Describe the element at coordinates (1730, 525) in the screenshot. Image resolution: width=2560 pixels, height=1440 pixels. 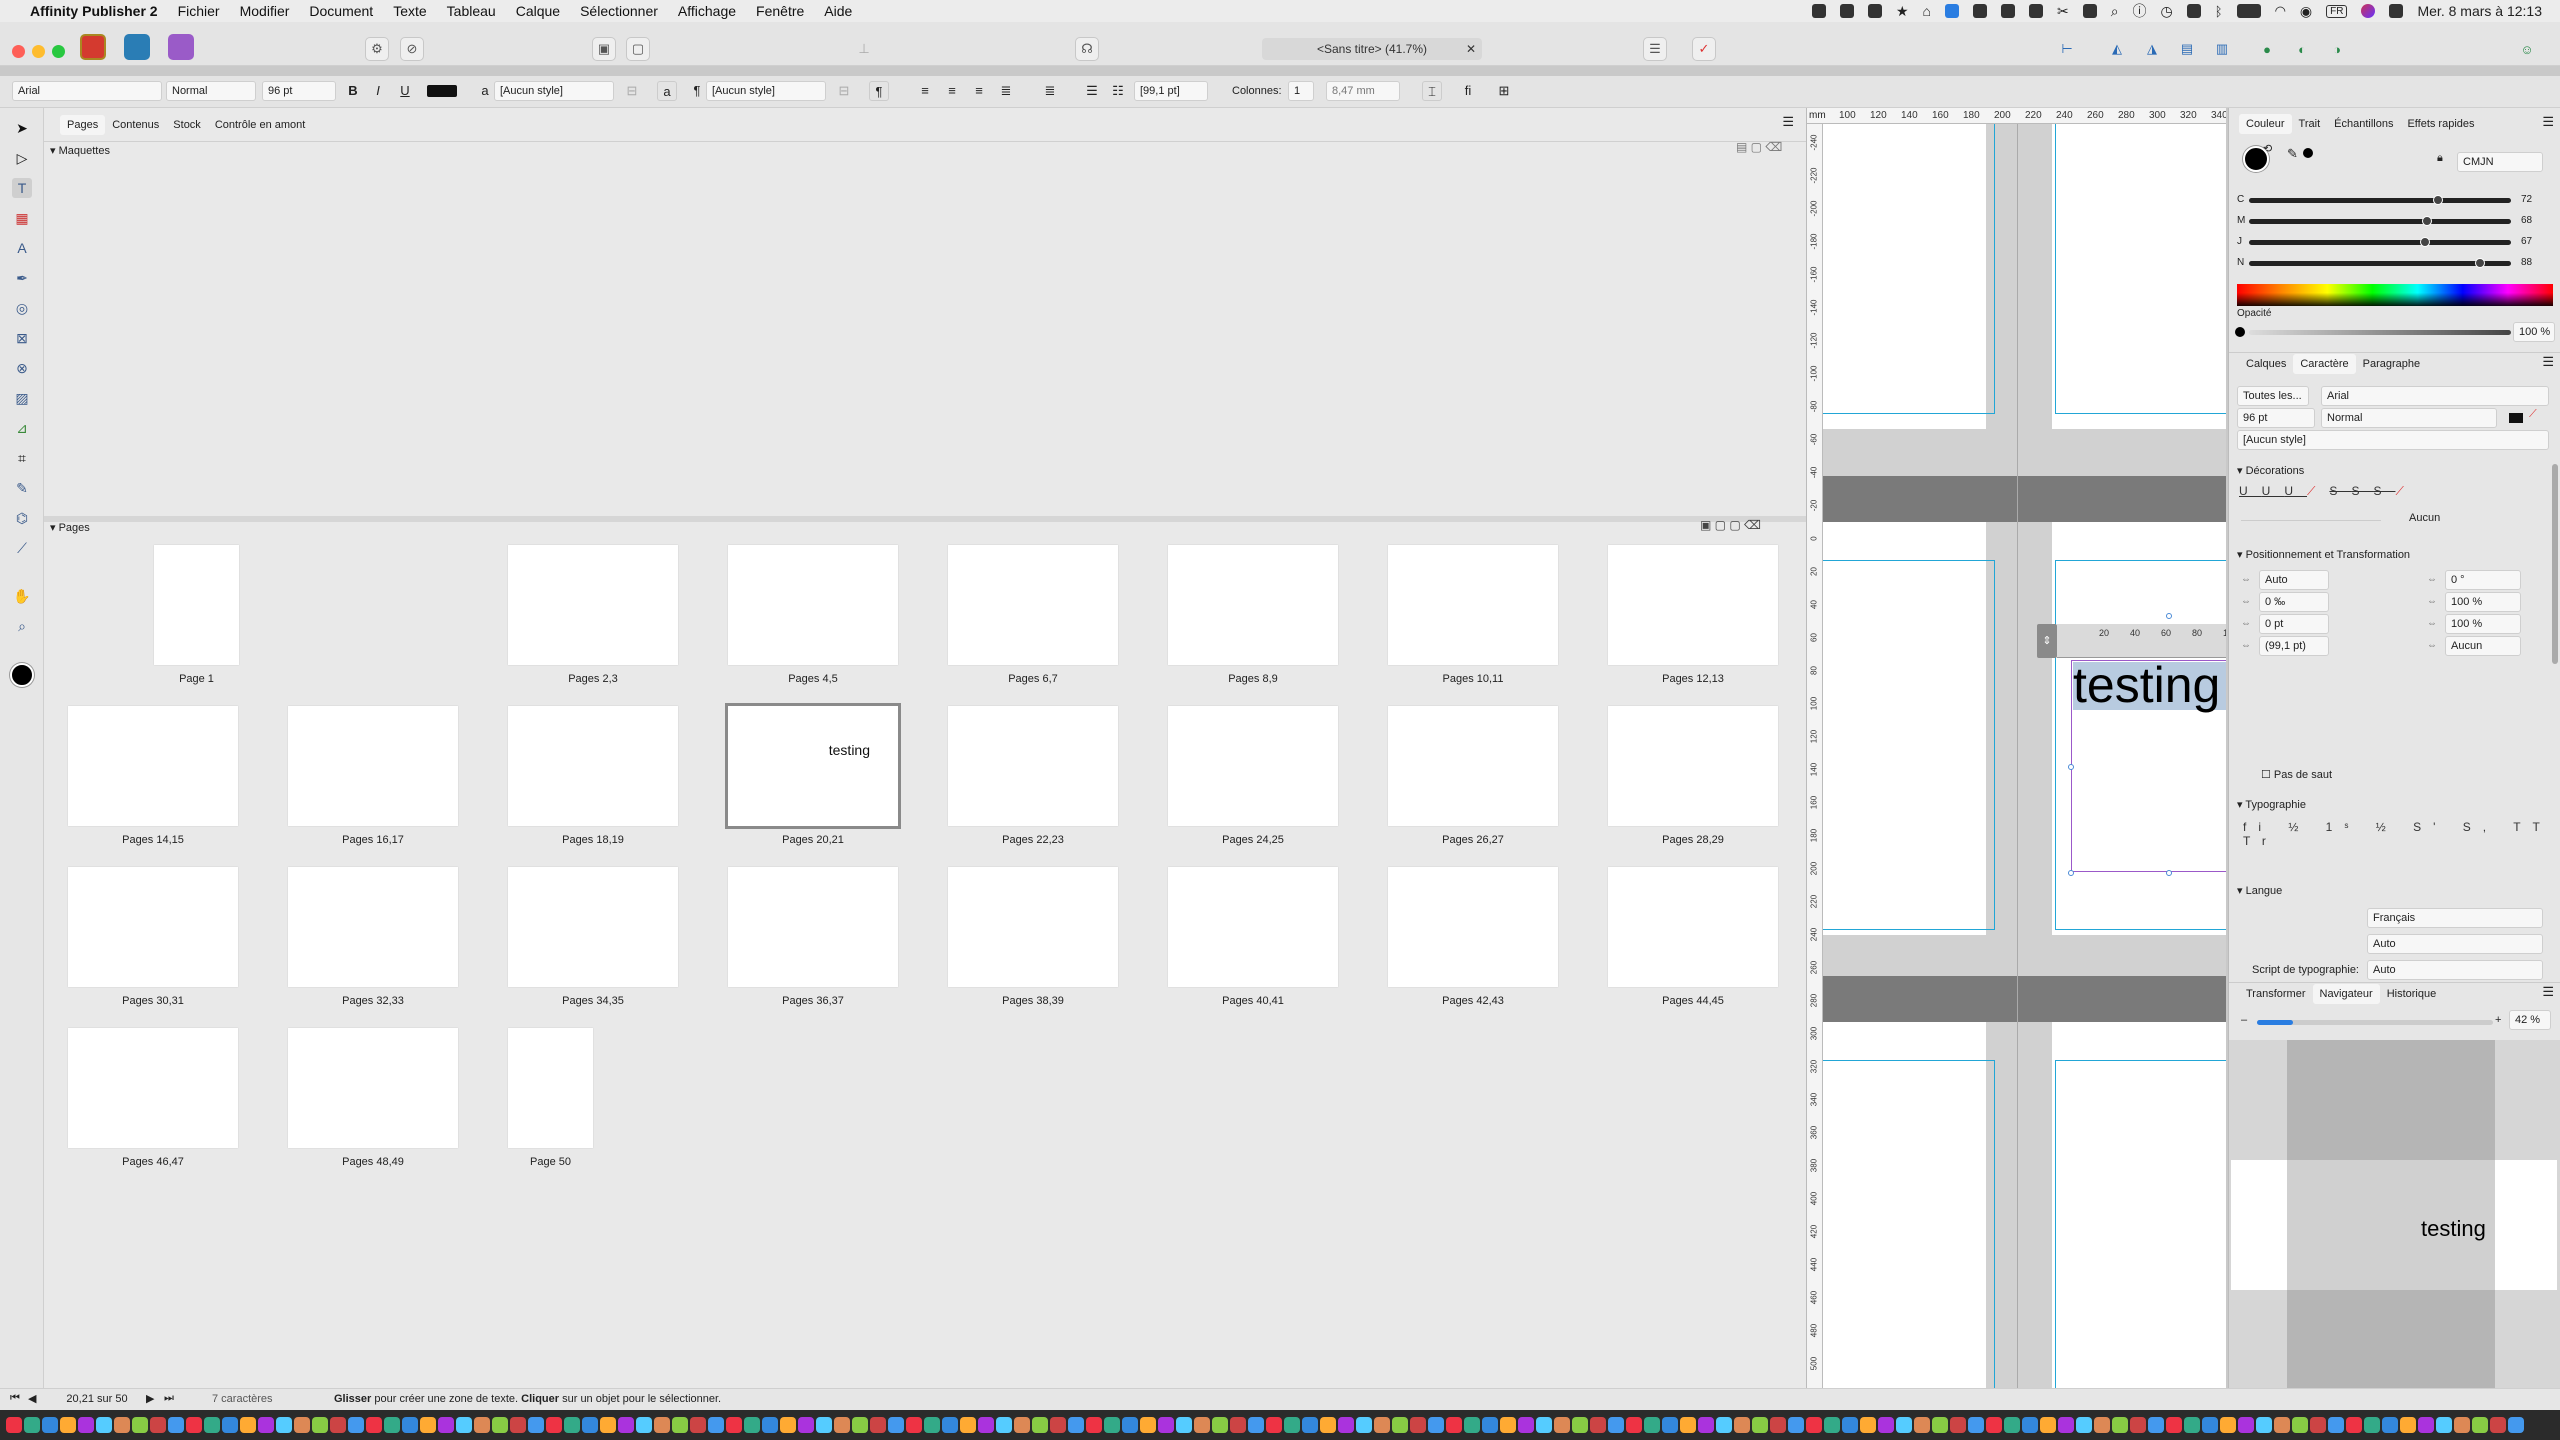
I see `page-options-icon: ▣ ▢ ▢ ⌫` at that location.